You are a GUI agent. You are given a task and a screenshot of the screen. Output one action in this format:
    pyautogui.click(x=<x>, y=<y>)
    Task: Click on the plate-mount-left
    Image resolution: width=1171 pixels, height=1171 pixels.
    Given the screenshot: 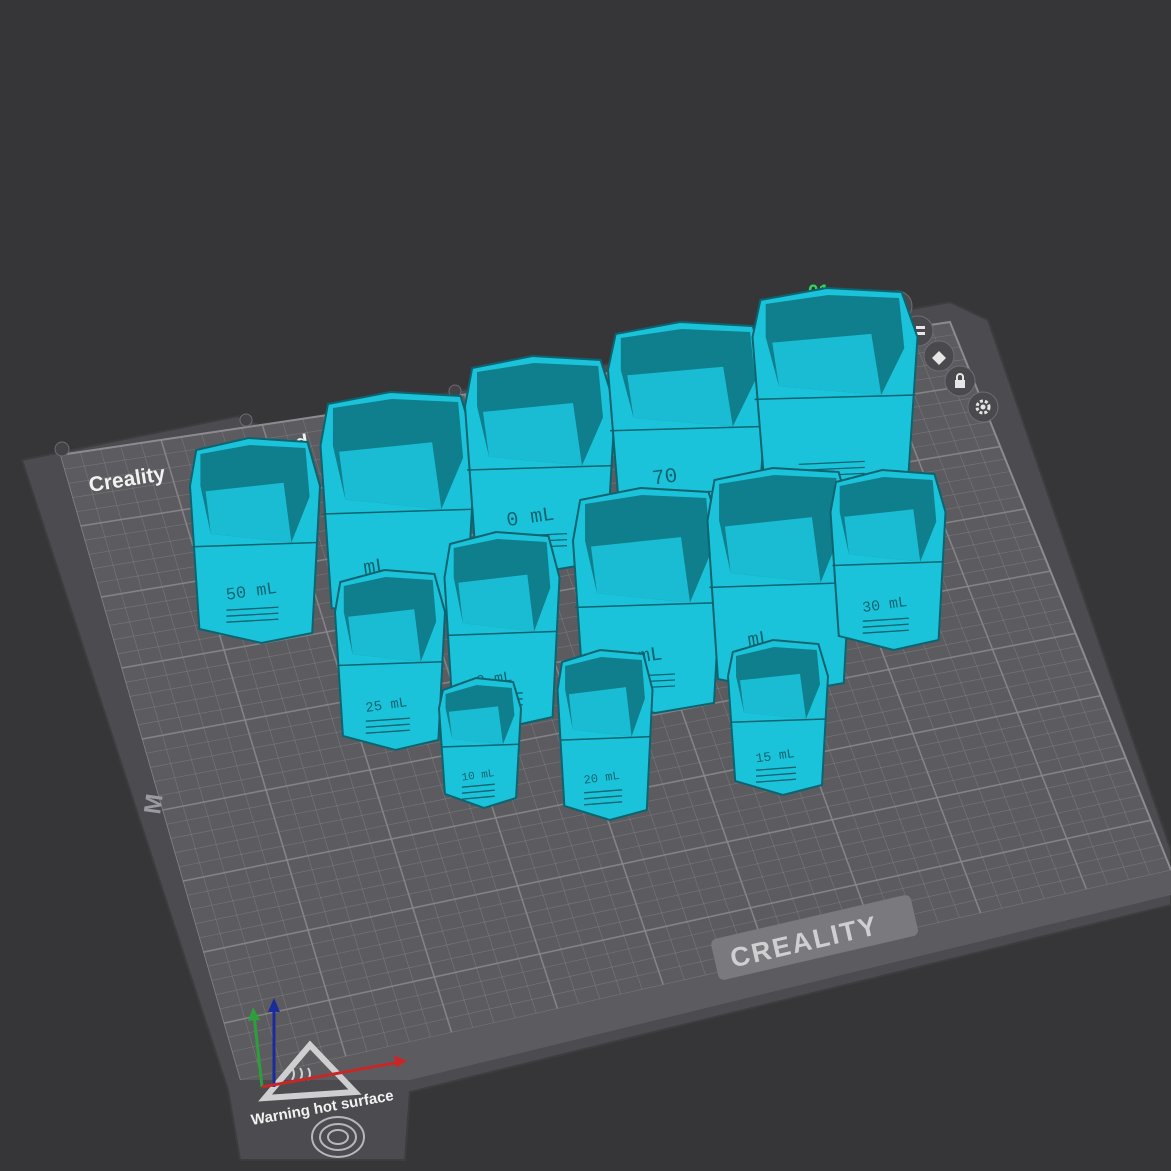 What is the action you would take?
    pyautogui.click(x=62, y=449)
    